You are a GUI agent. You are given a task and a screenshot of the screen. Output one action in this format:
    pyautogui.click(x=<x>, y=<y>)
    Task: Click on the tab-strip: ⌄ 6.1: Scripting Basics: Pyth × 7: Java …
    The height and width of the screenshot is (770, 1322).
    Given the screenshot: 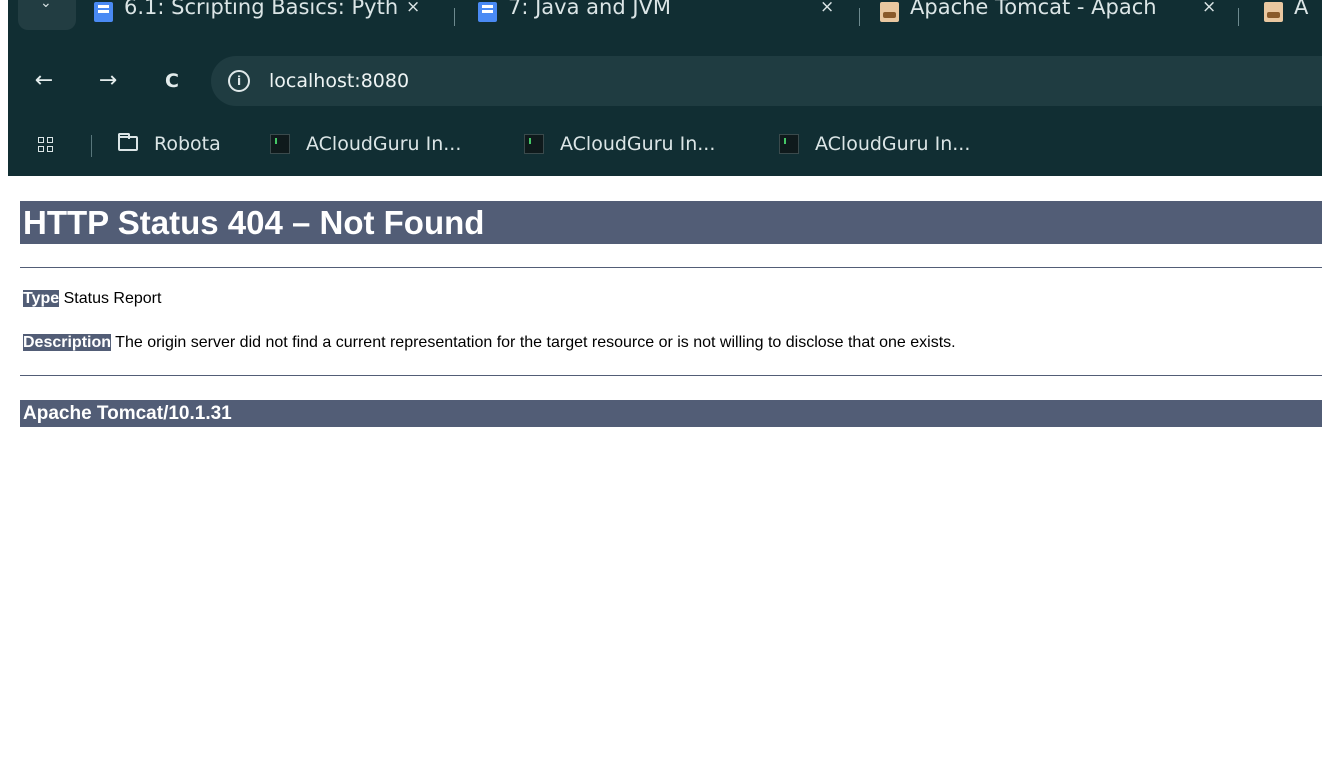 What is the action you would take?
    pyautogui.click(x=665, y=21)
    